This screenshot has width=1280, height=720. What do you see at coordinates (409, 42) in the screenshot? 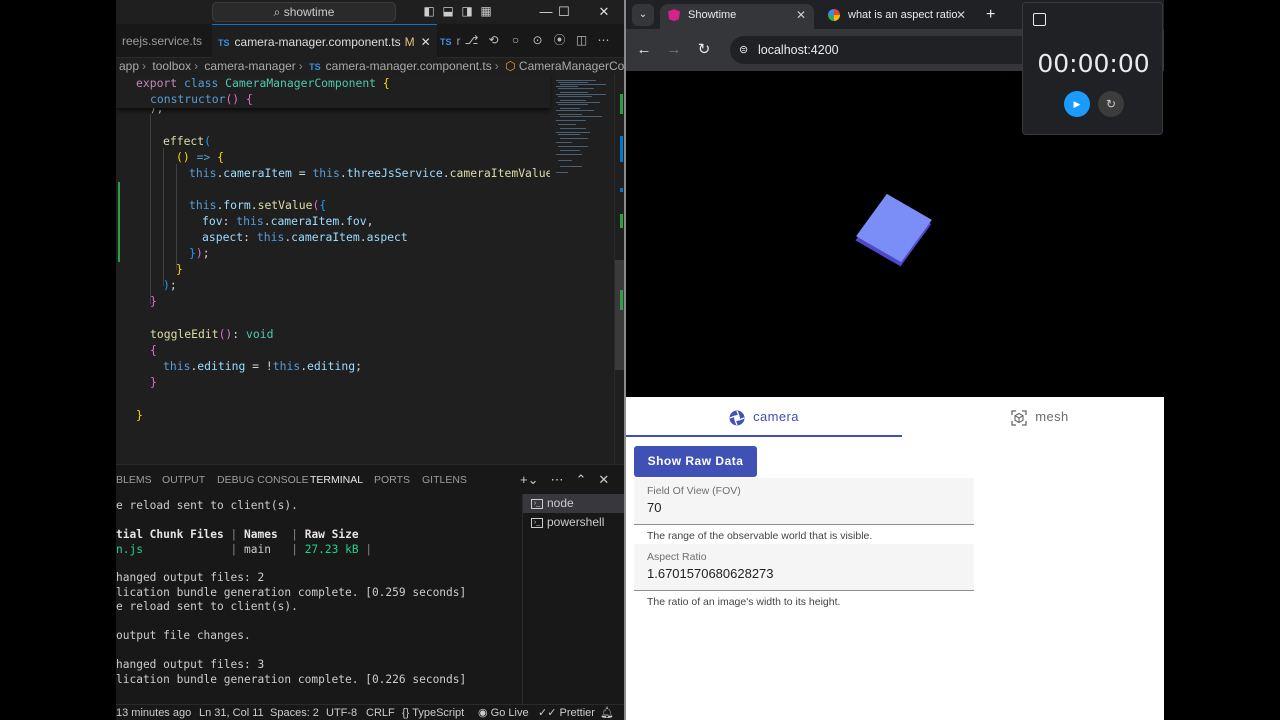
I see `modified-badge: M` at bounding box center [409, 42].